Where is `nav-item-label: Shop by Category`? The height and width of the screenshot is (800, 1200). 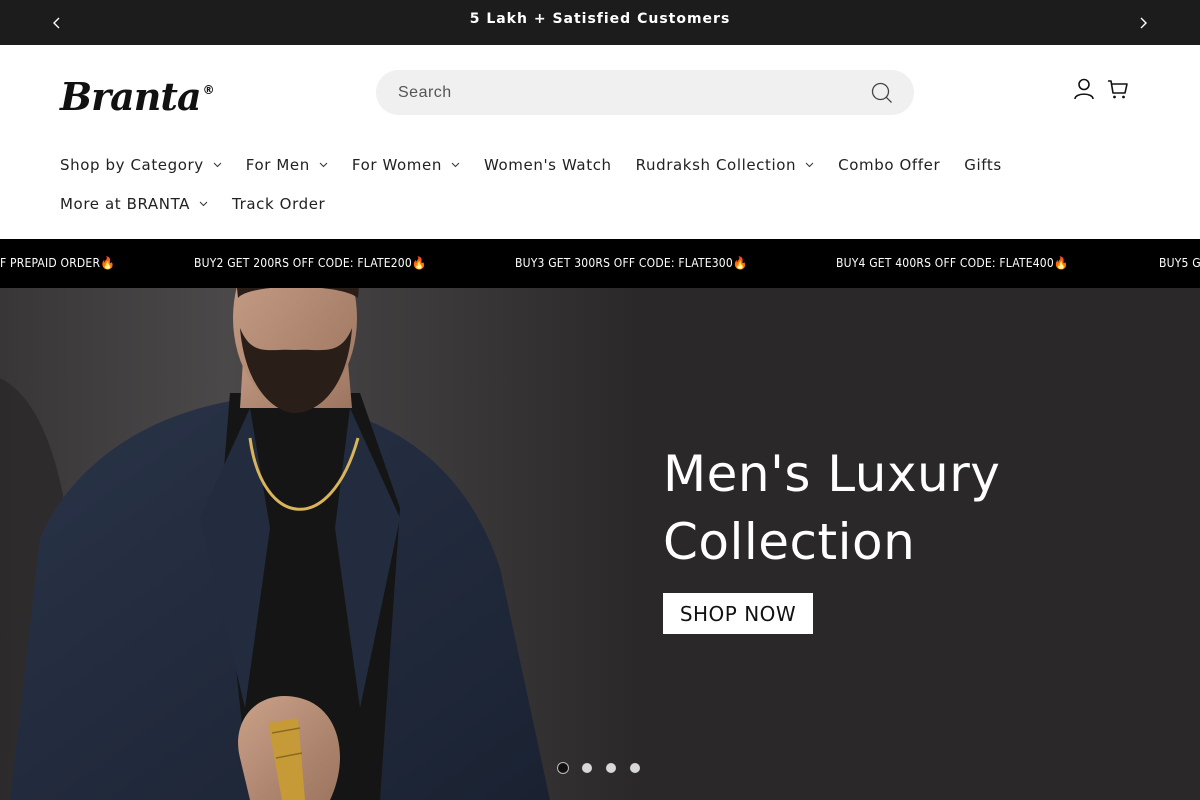 nav-item-label: Shop by Category is located at coordinates (132, 164).